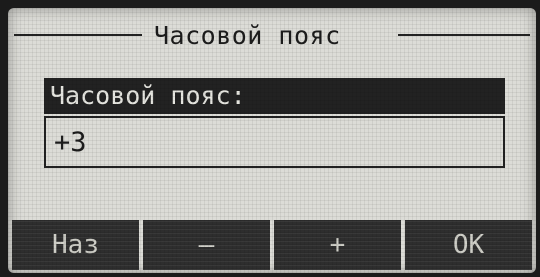  Describe the element at coordinates (78, 35) in the screenshot. I see `title-divider-left` at that location.